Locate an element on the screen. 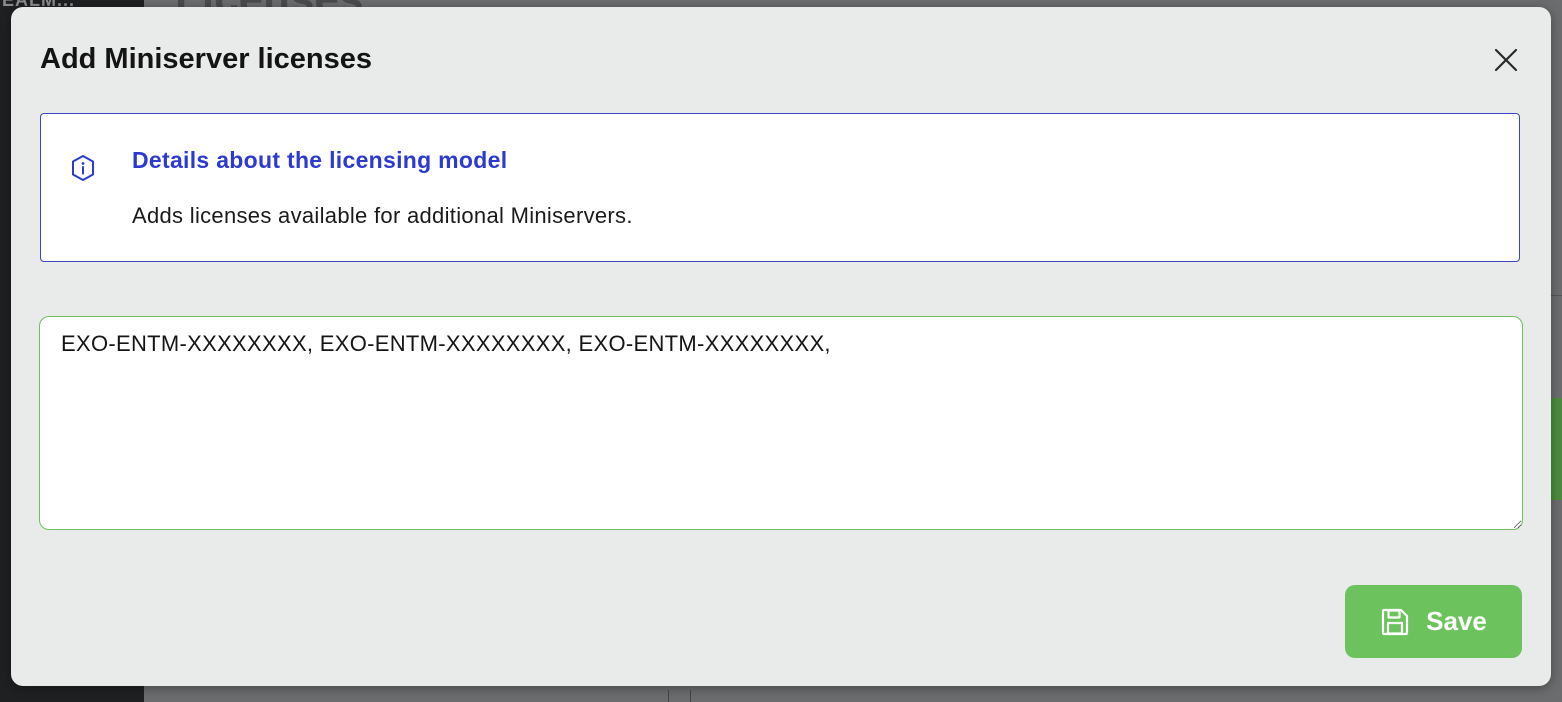  close-icon is located at coordinates (1506, 60).